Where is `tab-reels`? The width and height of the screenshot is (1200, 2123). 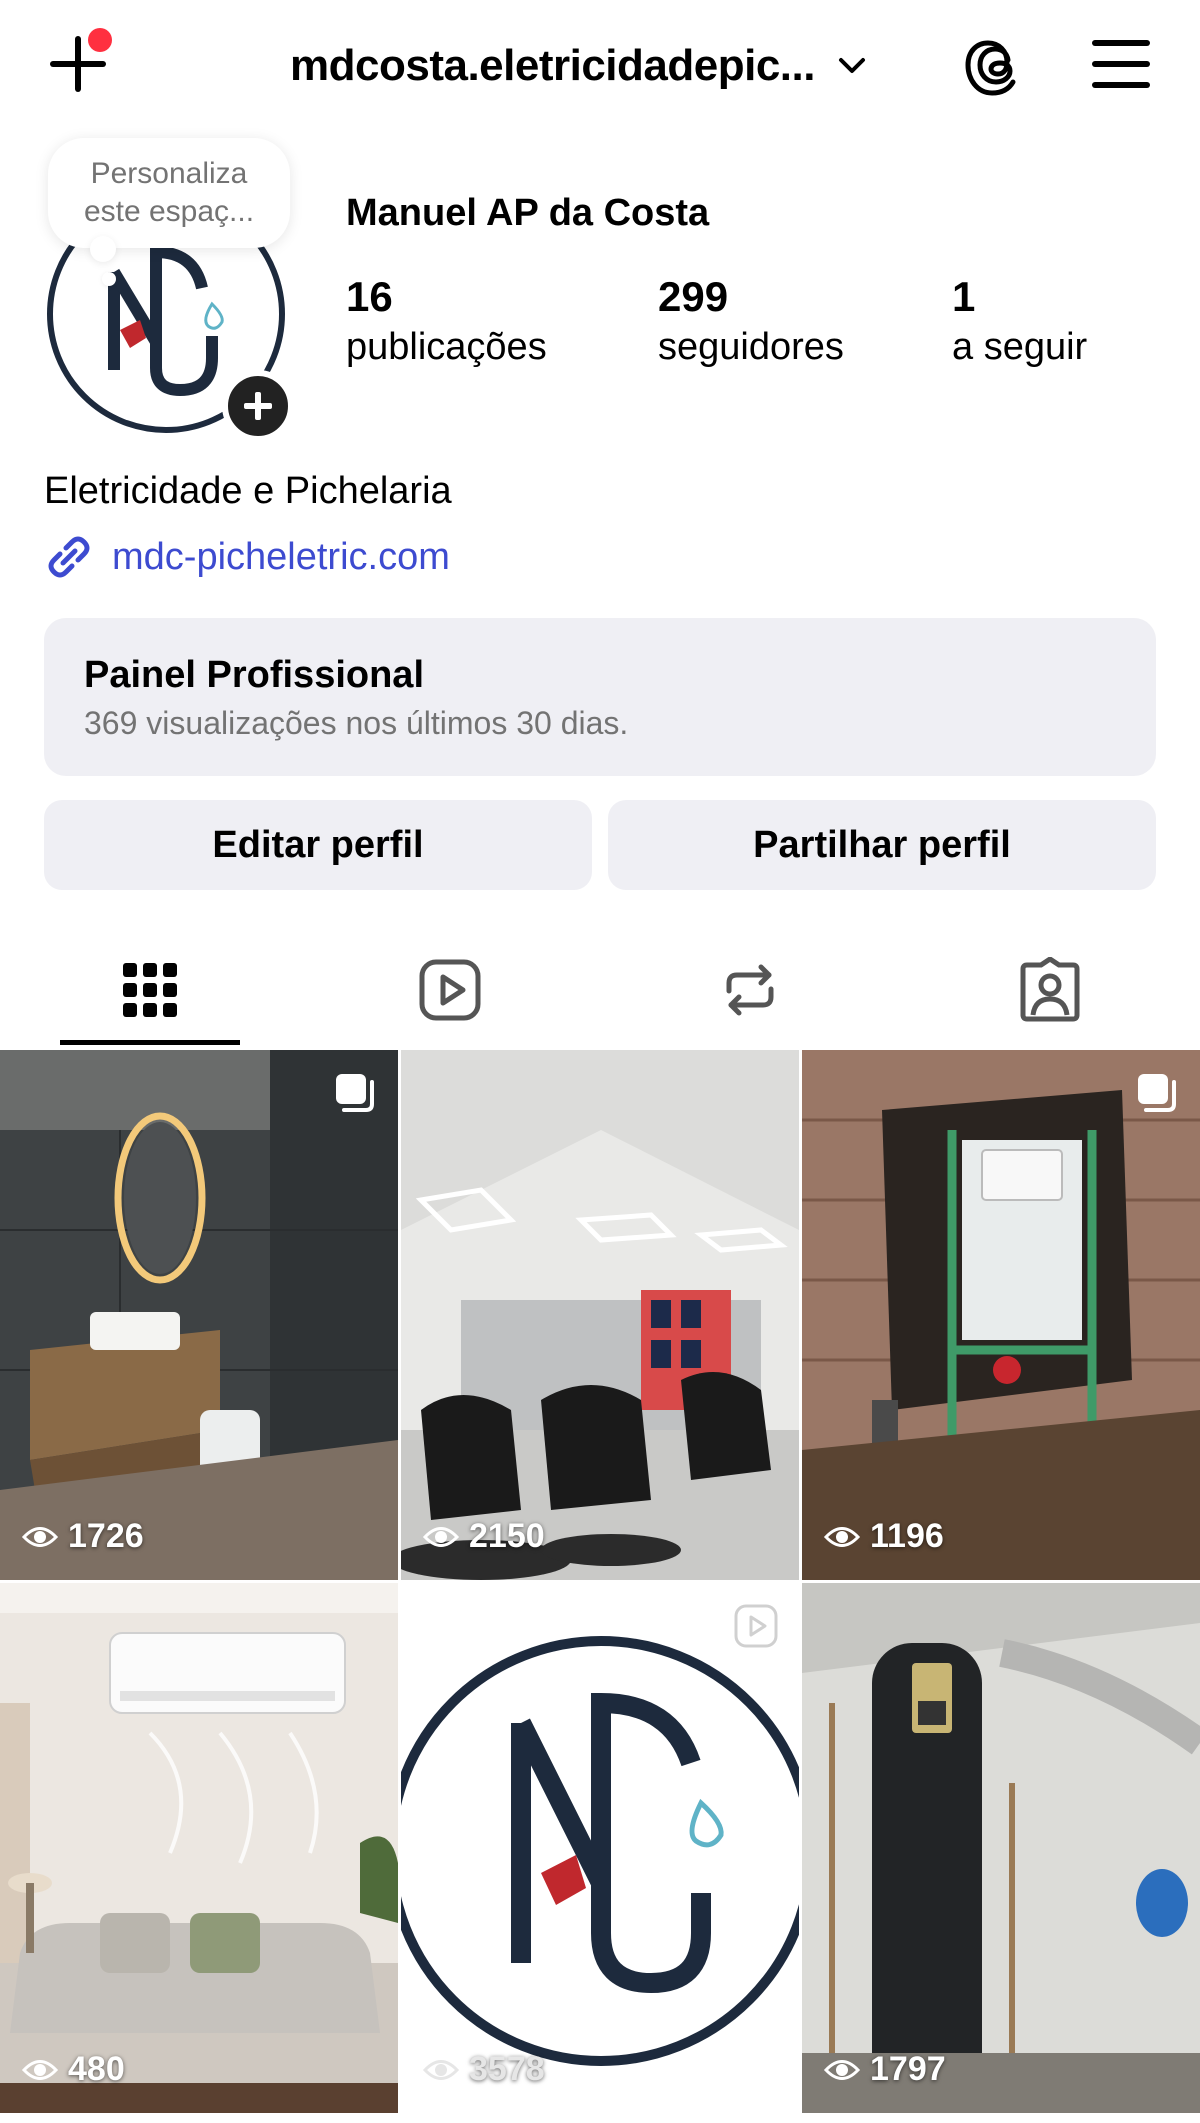 tab-reels is located at coordinates (450, 990).